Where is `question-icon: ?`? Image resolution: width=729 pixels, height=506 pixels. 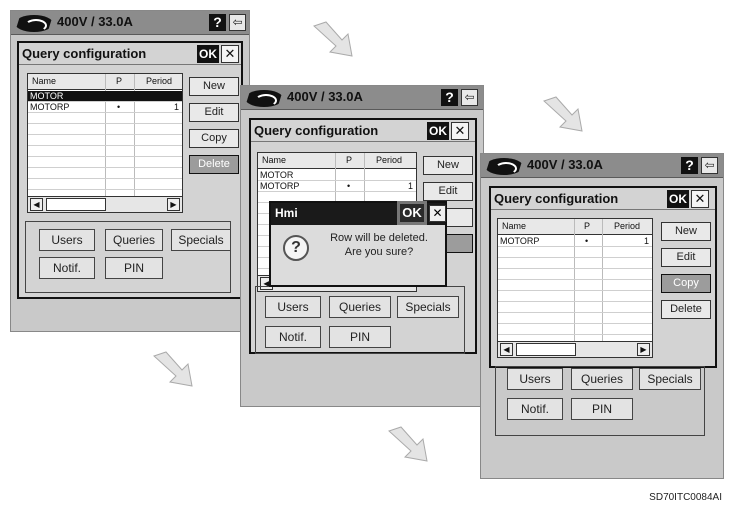 question-icon: ? is located at coordinates (296, 248).